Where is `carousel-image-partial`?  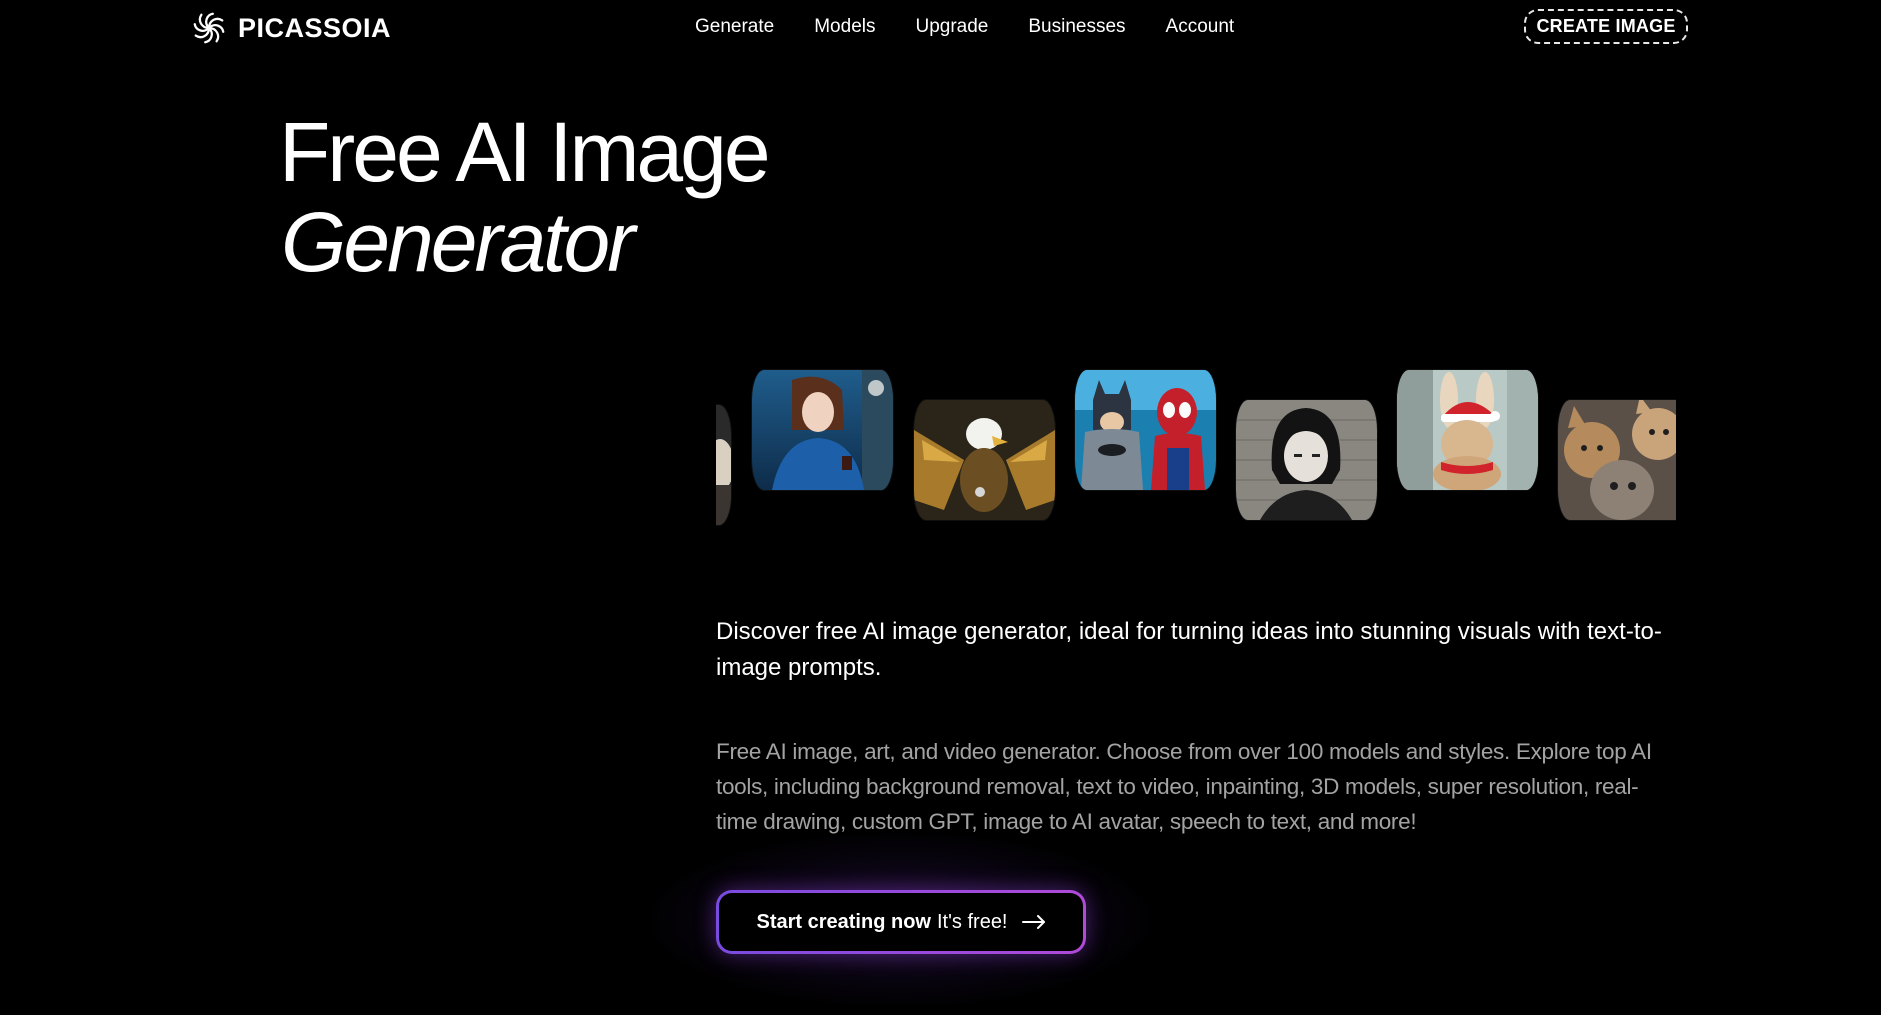
carousel-image-partial is located at coordinates (723, 465).